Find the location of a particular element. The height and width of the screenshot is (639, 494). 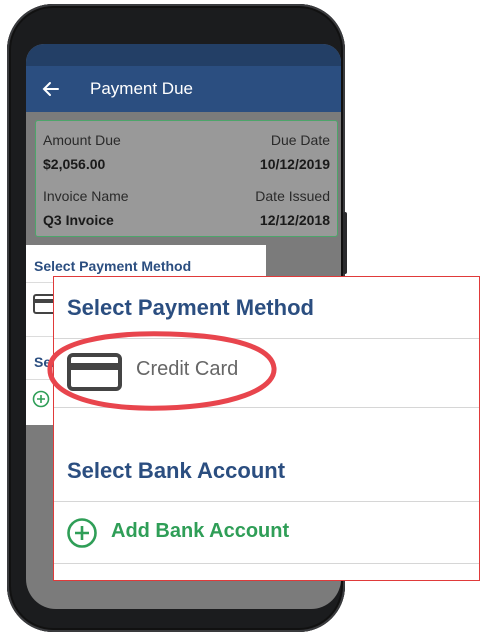

due-date-label: Due Date is located at coordinates (300, 140).